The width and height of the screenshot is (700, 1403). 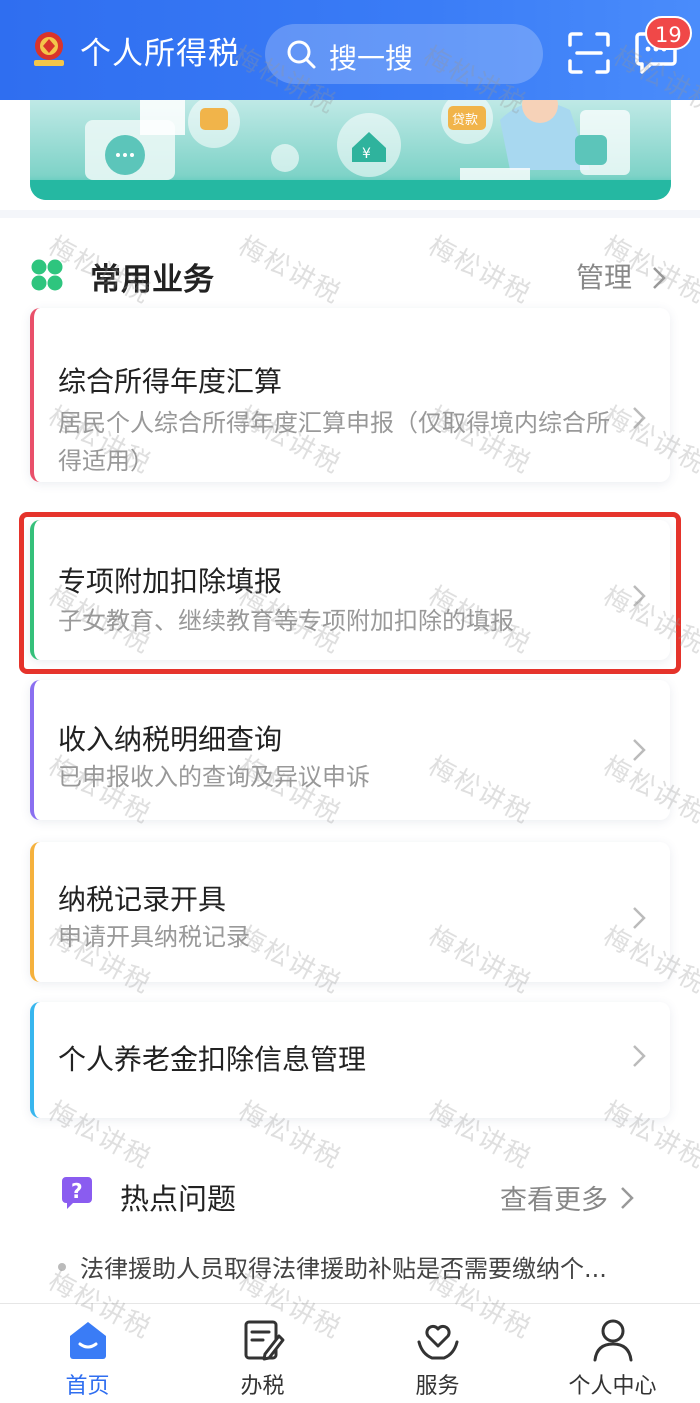 What do you see at coordinates (286, 621) in the screenshot?
I see `service-desc: 子女教育、继续教育等专项附加扣除的填报` at bounding box center [286, 621].